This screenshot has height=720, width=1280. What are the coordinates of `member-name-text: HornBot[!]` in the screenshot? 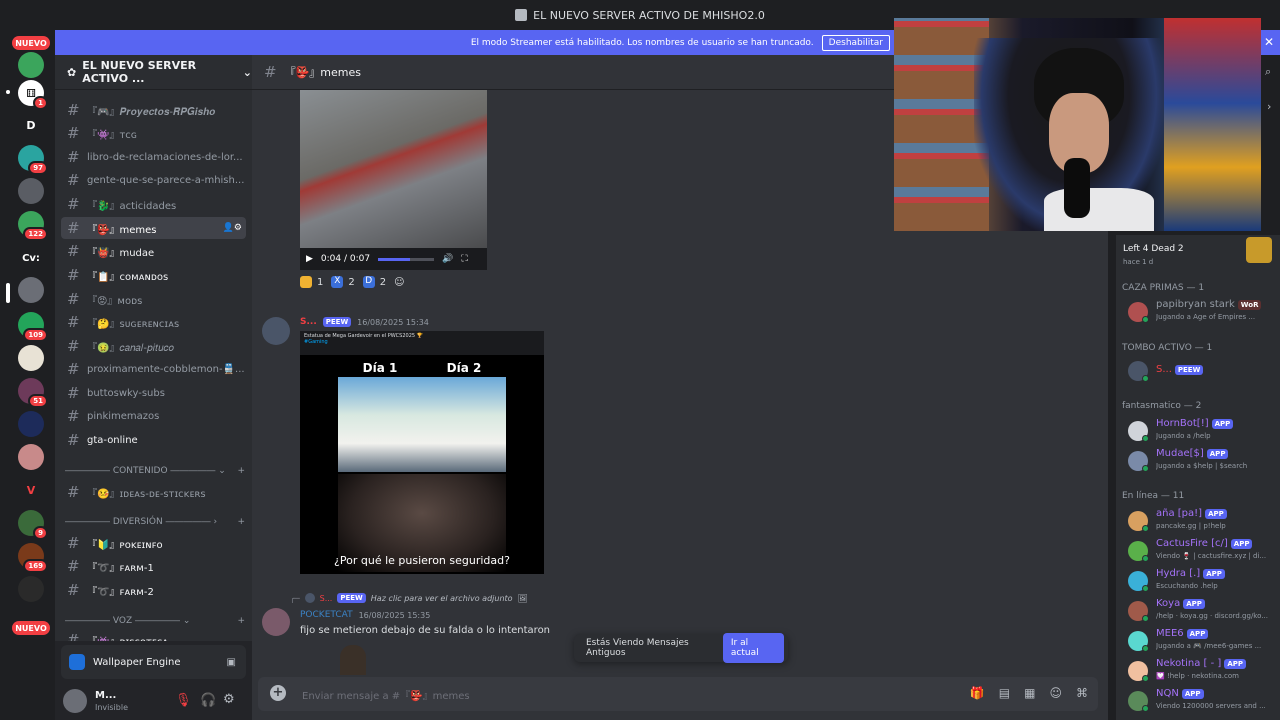 It's located at (1182, 423).